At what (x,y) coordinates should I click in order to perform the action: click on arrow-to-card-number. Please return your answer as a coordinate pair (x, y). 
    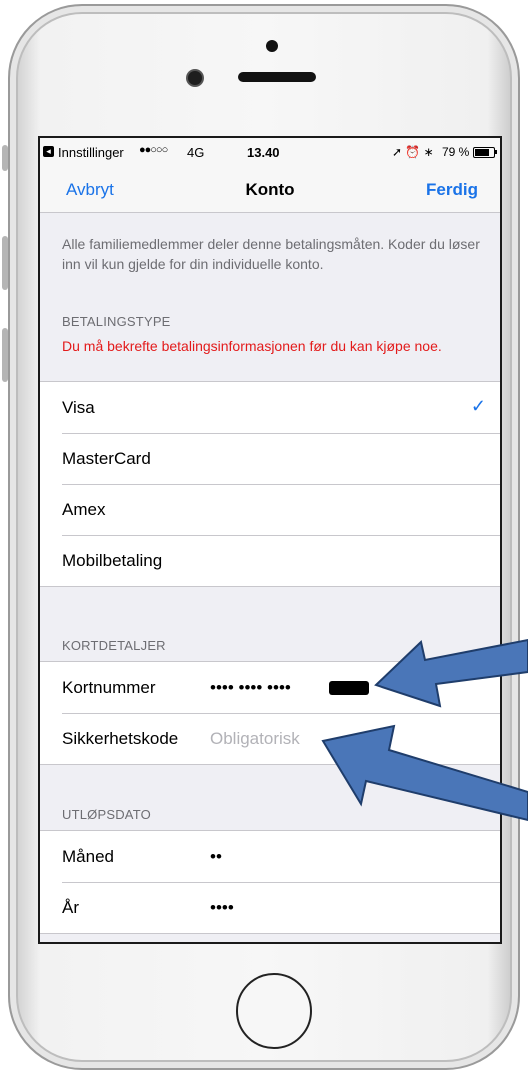
    Looking at the image, I should click on (451, 673).